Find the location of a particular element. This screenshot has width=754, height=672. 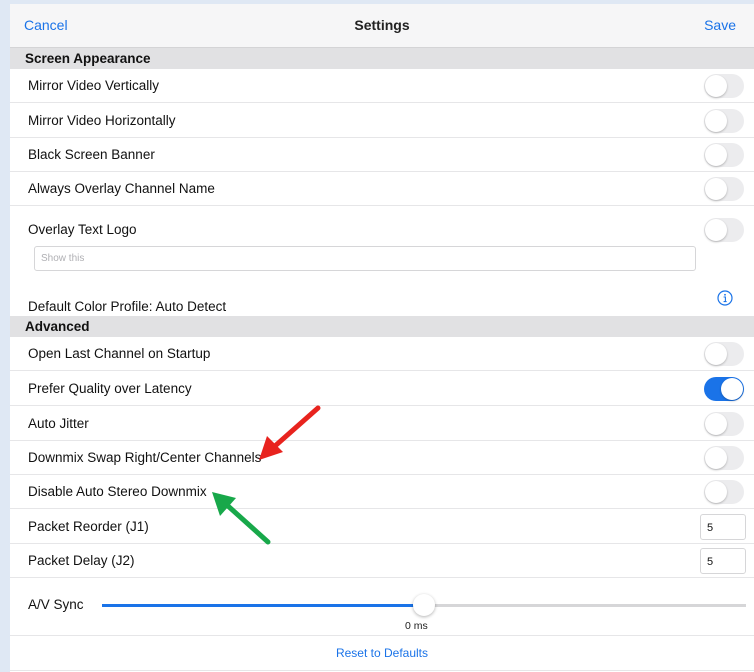

packet-reorder-input: 5 is located at coordinates (723, 527).